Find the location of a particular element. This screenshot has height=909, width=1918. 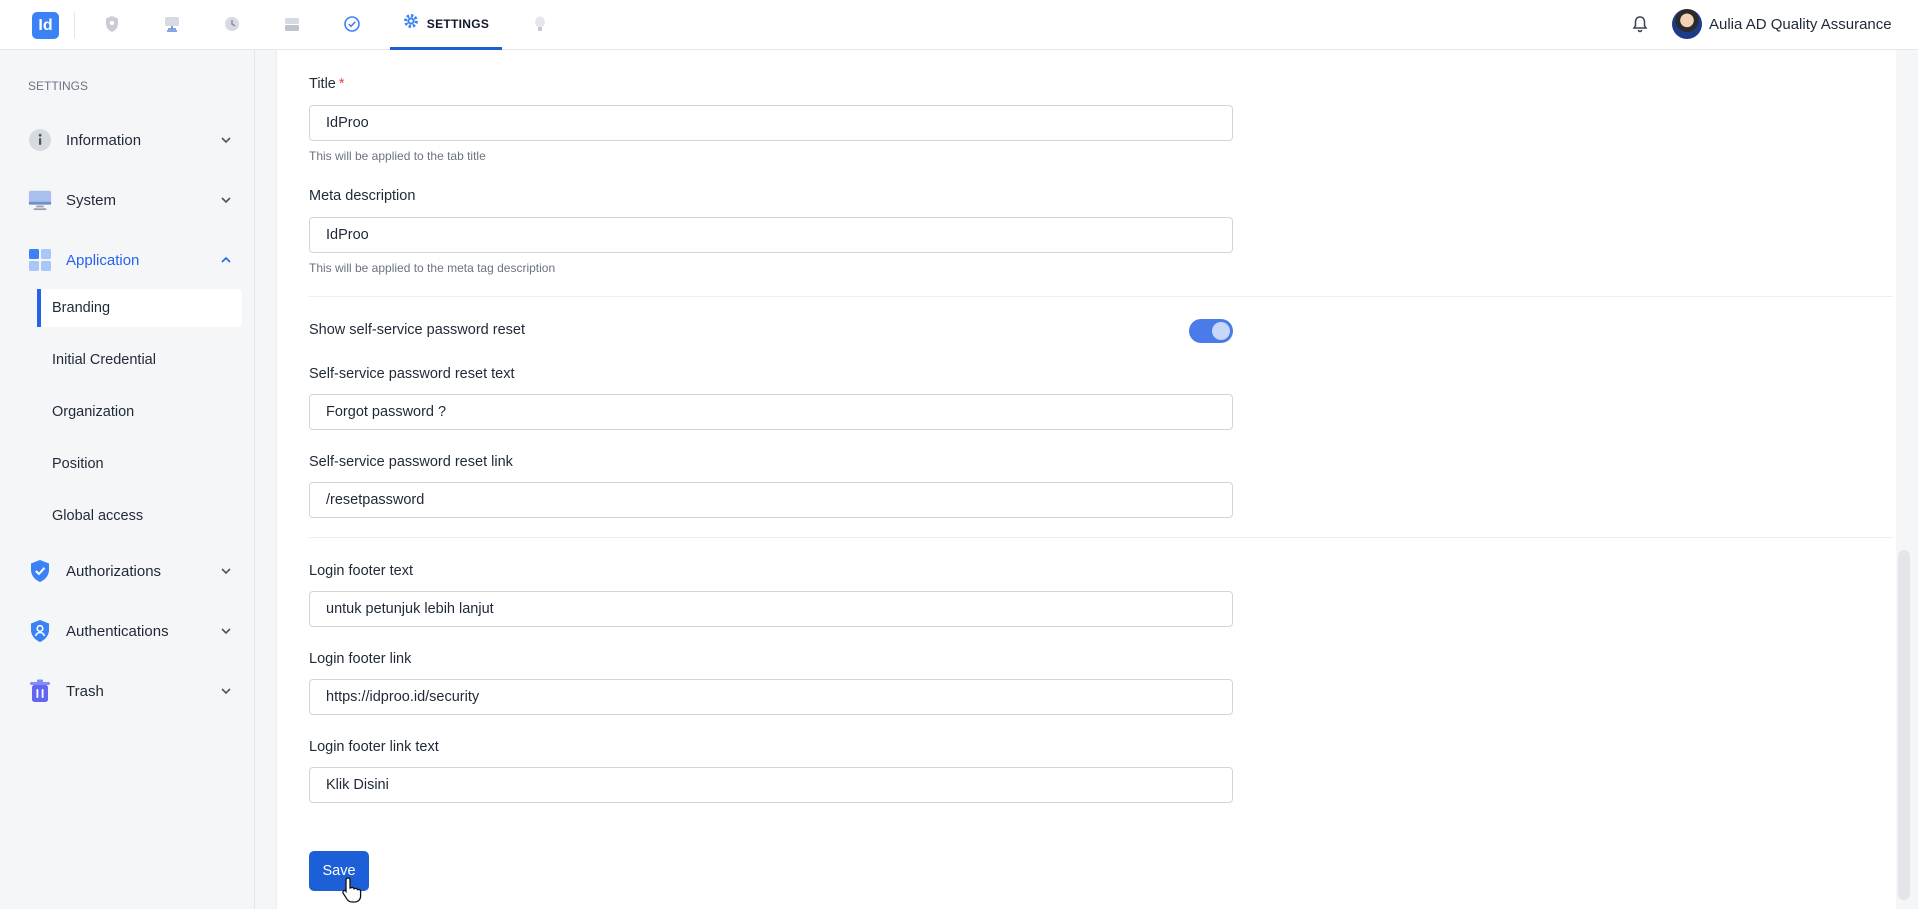

shield-user-icon is located at coordinates (40, 631).